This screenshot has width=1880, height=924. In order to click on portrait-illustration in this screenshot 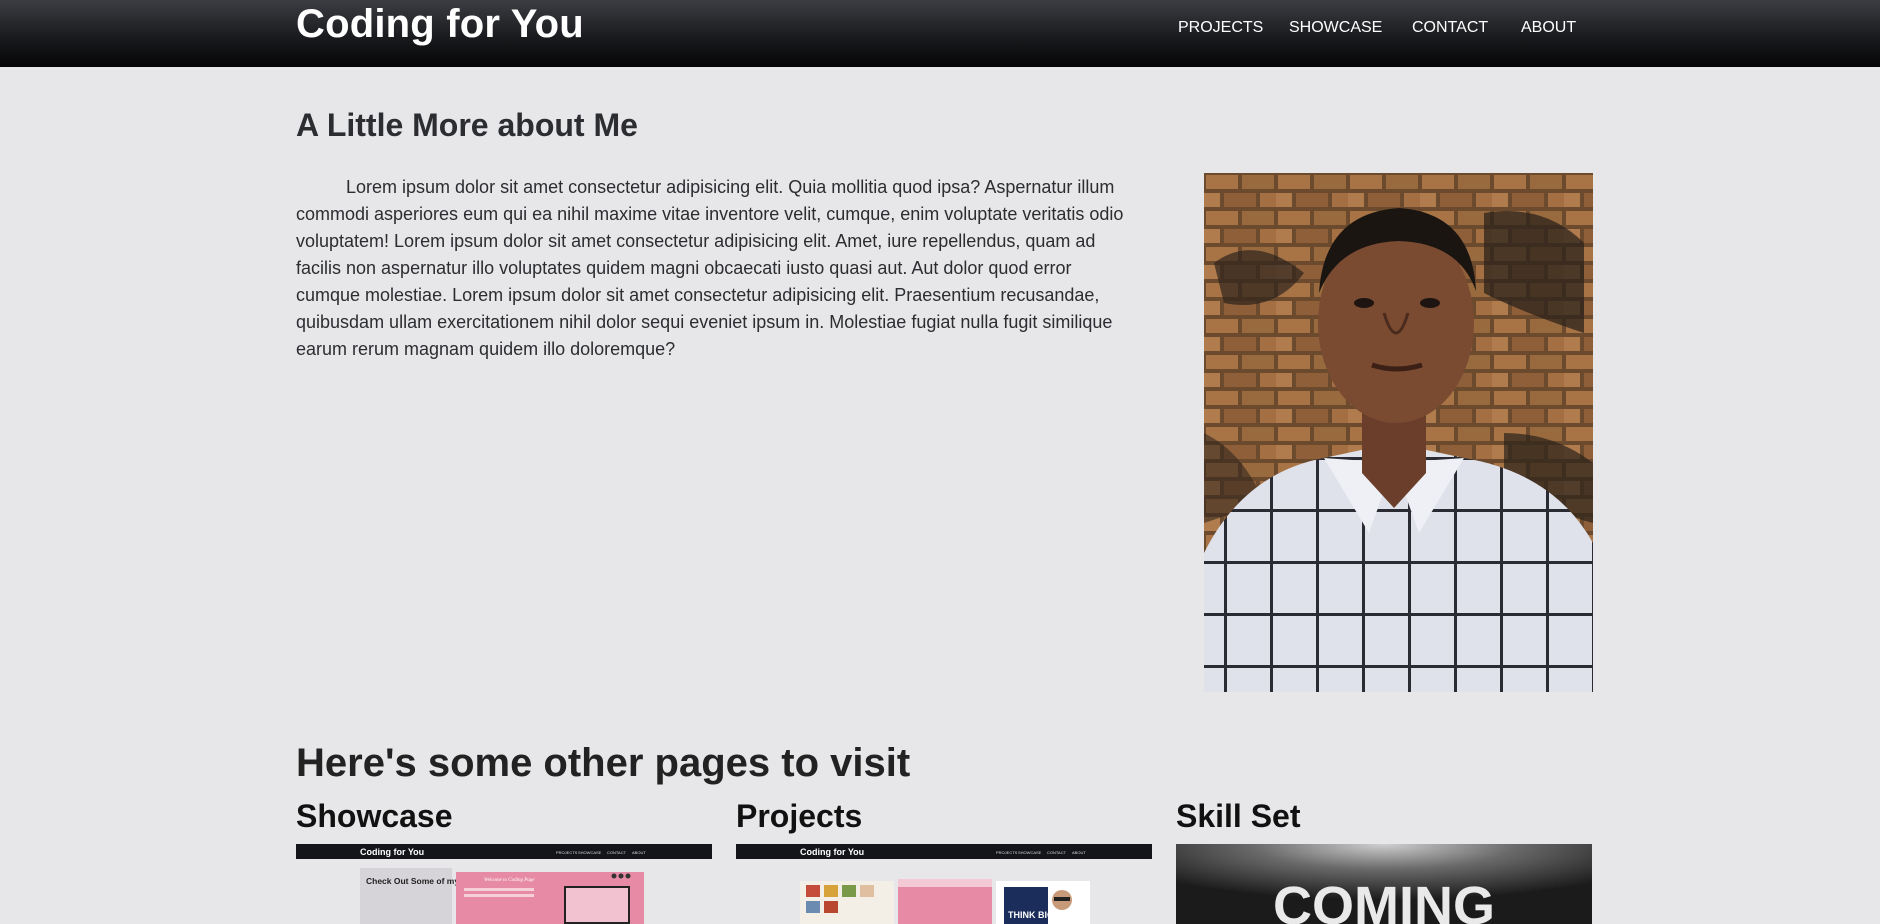, I will do `click(1398, 432)`.